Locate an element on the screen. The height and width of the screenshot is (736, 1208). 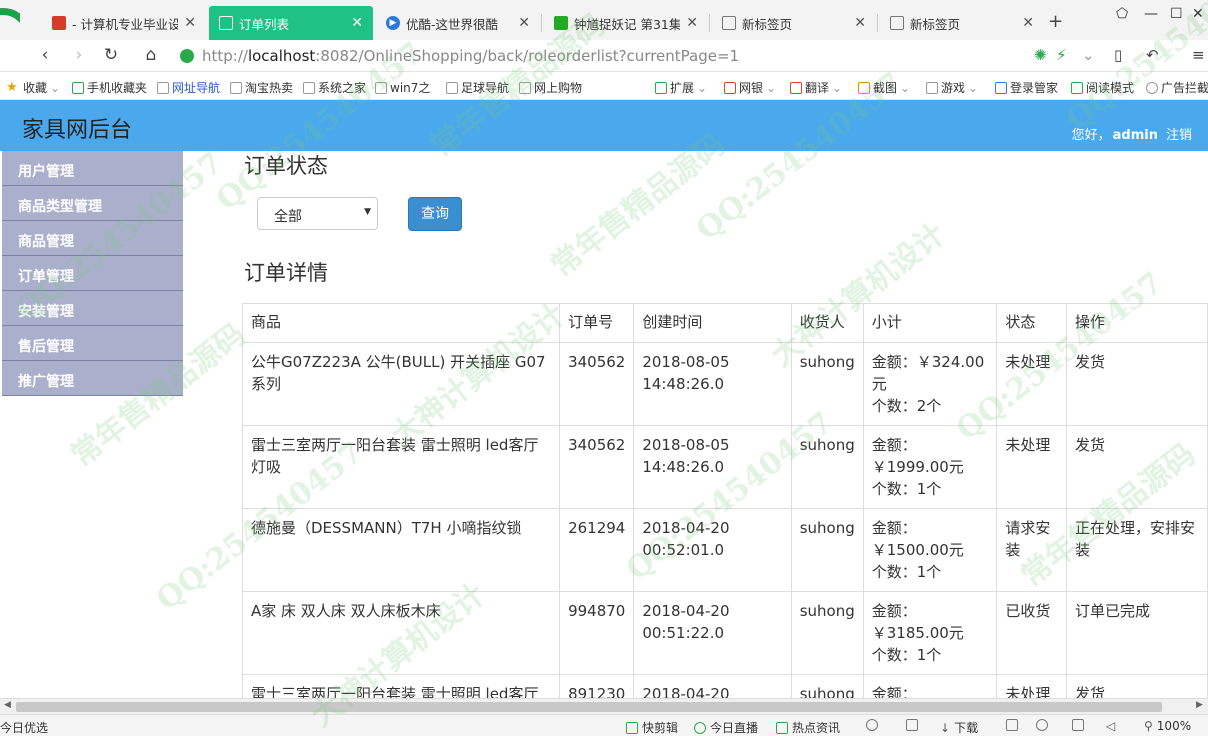
close-window-icon: ✕ is located at coordinates (1198, 14).